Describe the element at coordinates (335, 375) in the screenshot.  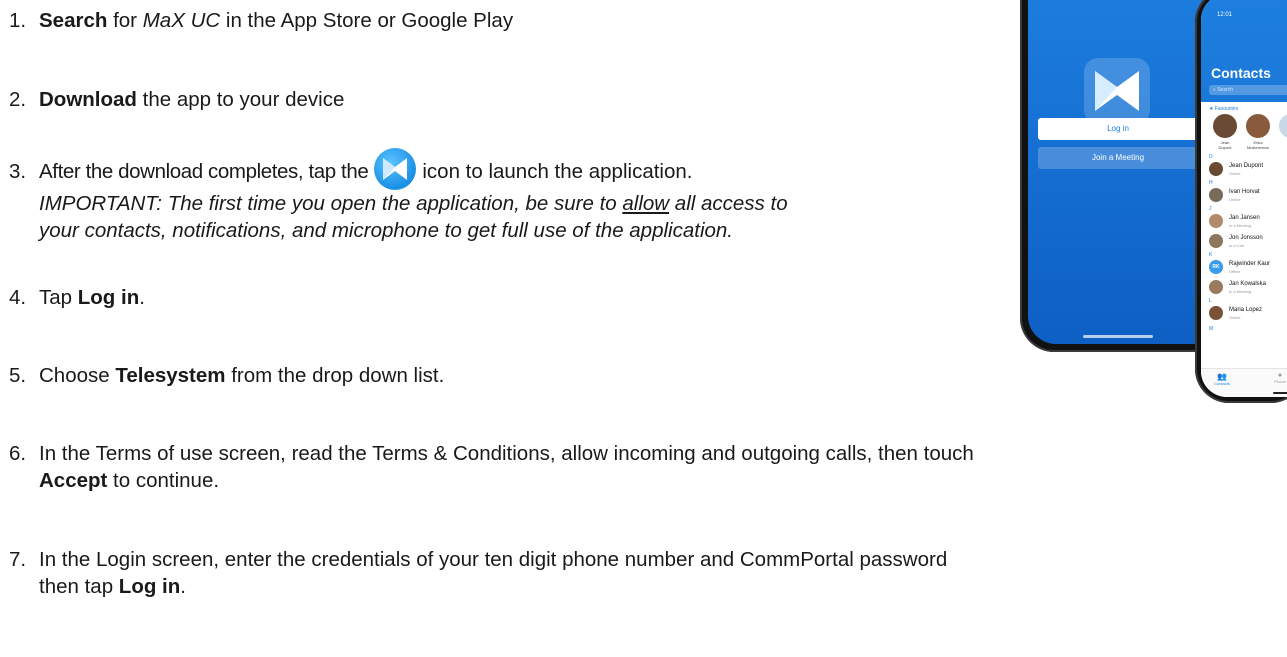
I see `step-text: from the drop down list.` at that location.